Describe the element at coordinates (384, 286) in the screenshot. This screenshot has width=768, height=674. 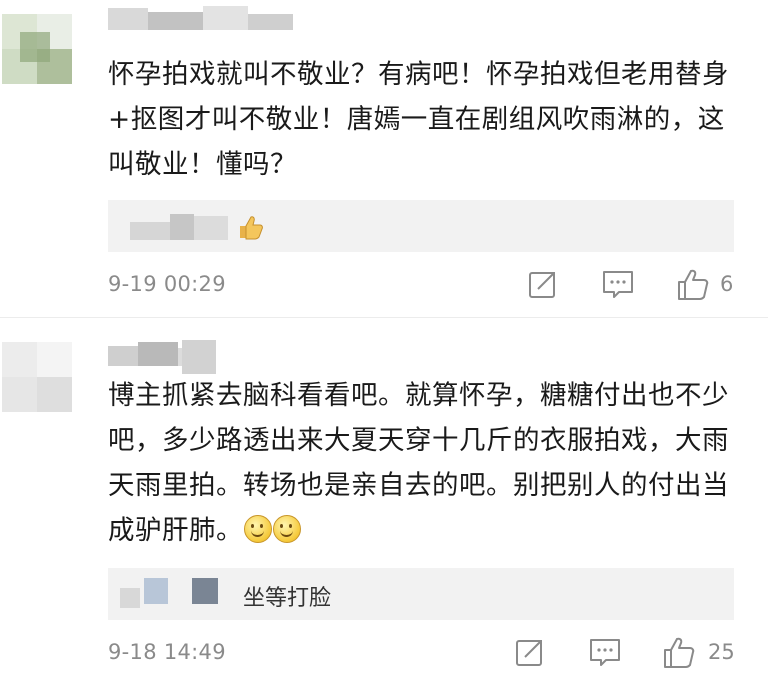
I see `comment-meta: 9-19 00:29 6` at that location.